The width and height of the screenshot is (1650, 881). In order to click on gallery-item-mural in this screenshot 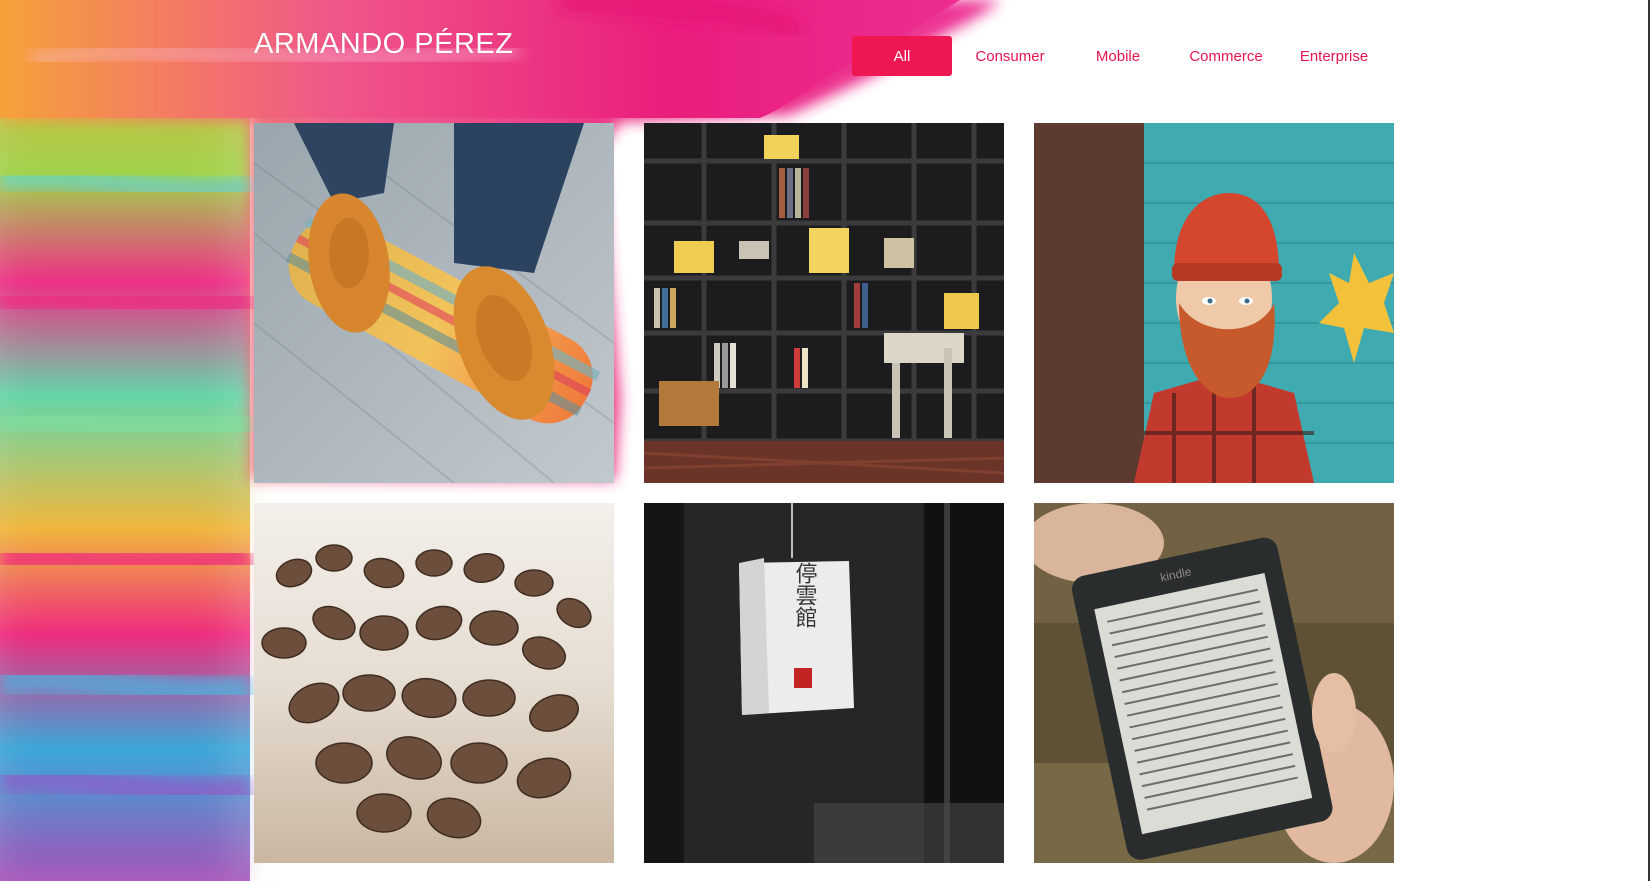, I will do `click(1214, 303)`.